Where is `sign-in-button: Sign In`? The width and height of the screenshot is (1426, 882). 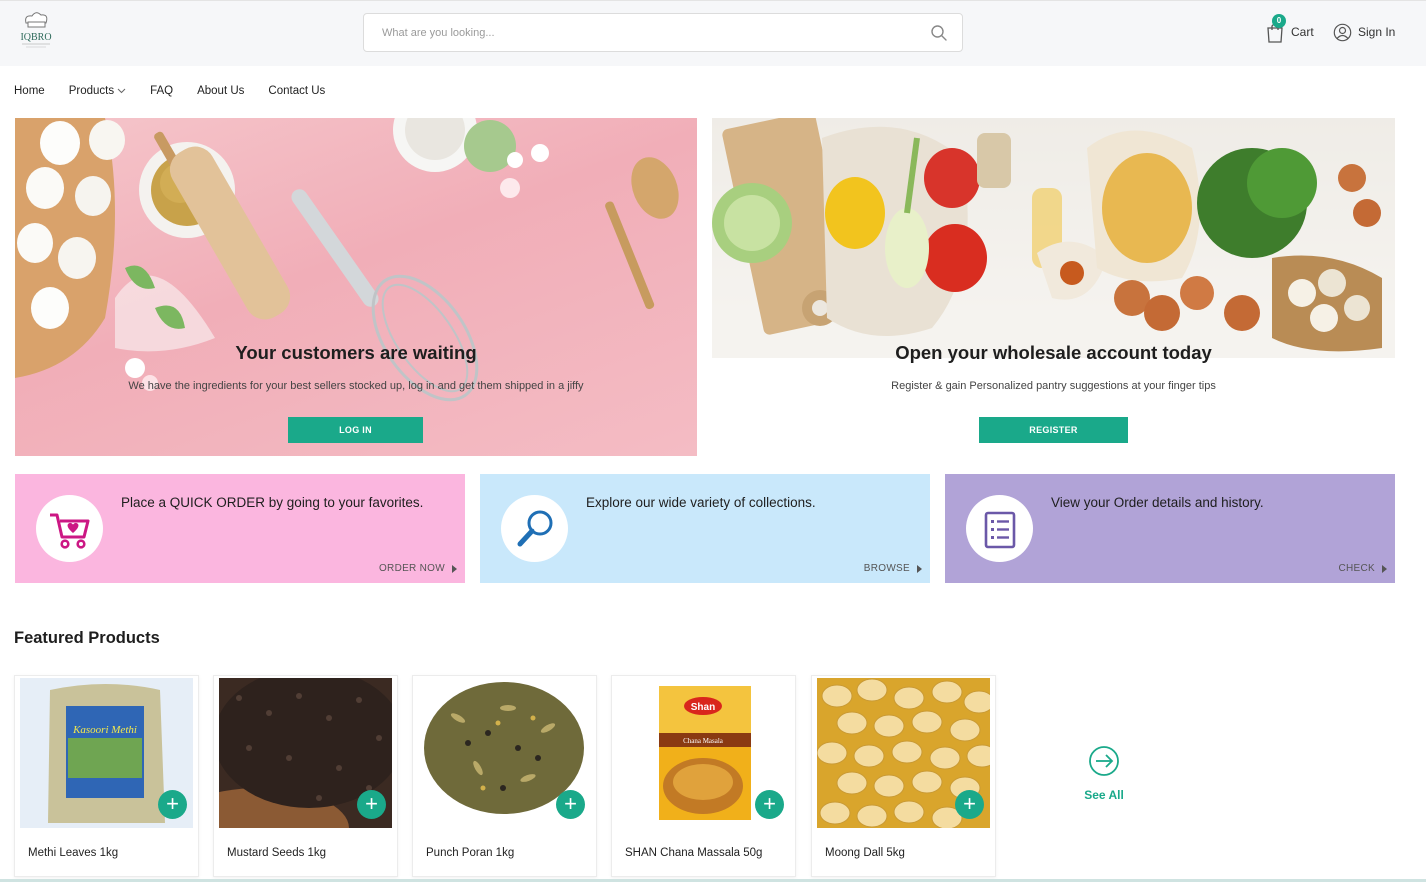
sign-in-button: Sign In is located at coordinates (1364, 32).